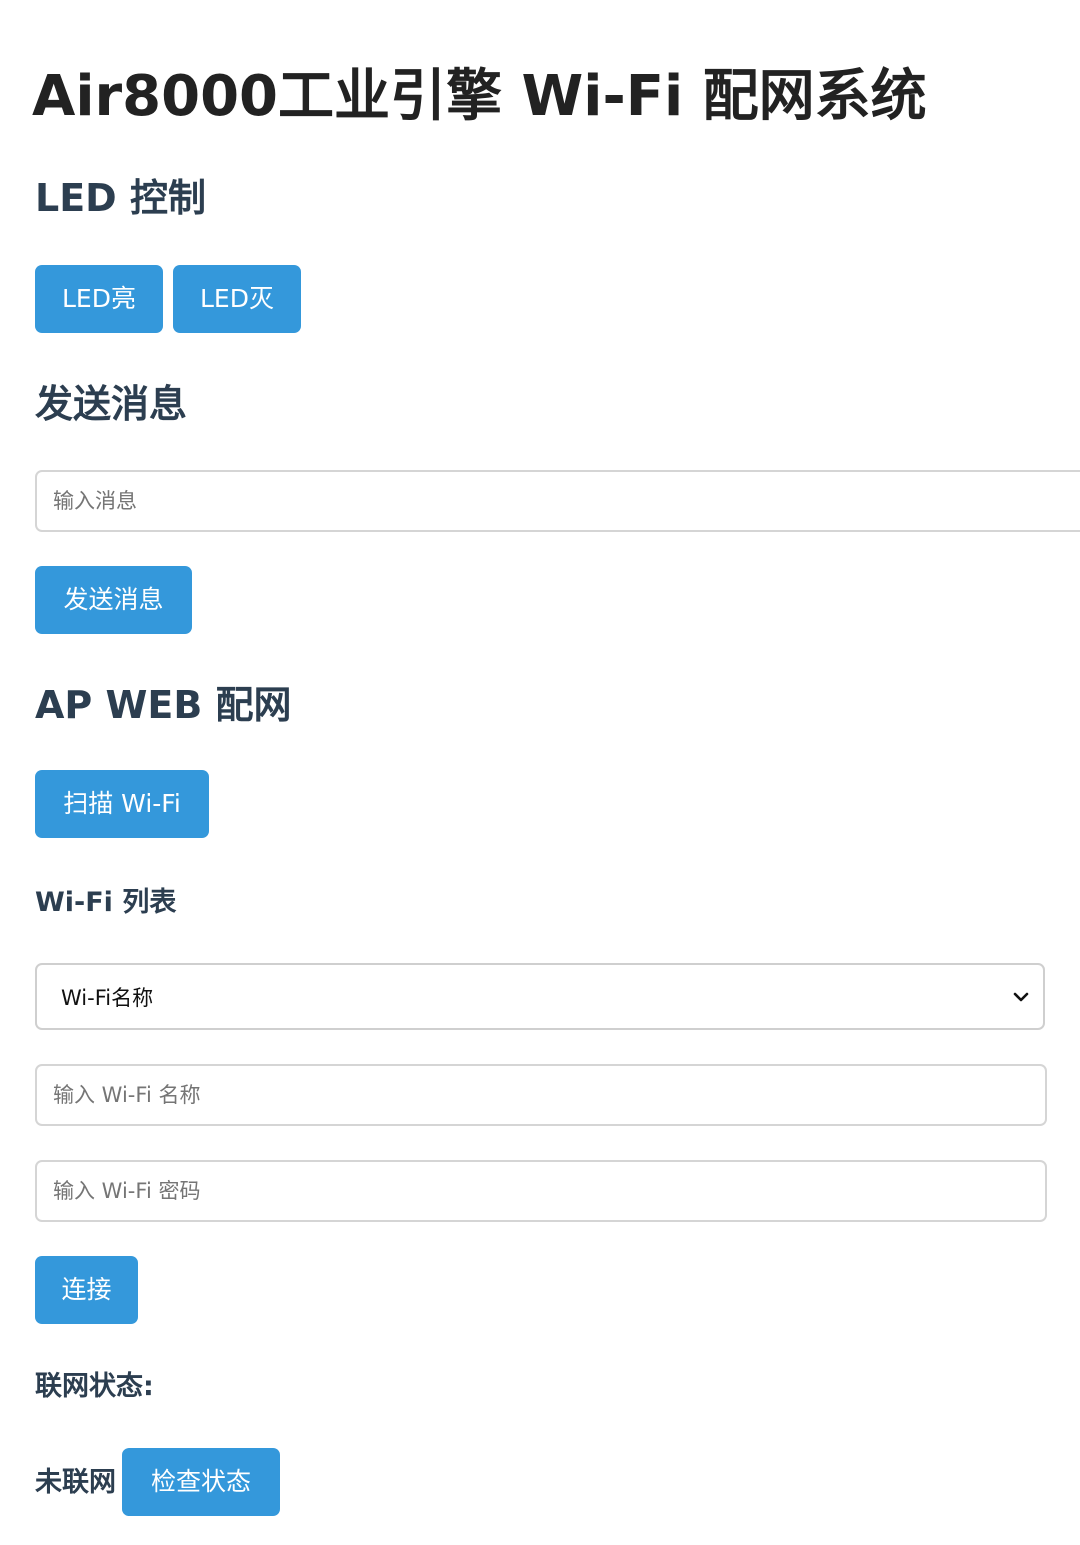 This screenshot has height=1545, width=1080. What do you see at coordinates (99, 299) in the screenshot?
I see `led-on-button: LED亮` at bounding box center [99, 299].